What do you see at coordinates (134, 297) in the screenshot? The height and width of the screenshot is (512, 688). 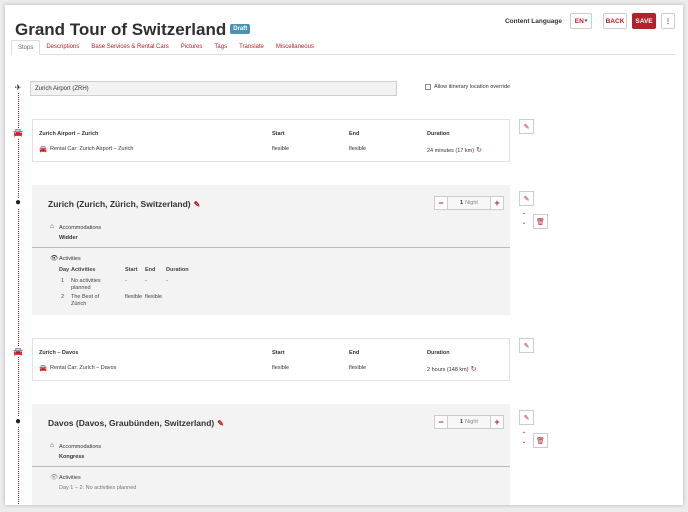 I see `activity-start: flexible` at bounding box center [134, 297].